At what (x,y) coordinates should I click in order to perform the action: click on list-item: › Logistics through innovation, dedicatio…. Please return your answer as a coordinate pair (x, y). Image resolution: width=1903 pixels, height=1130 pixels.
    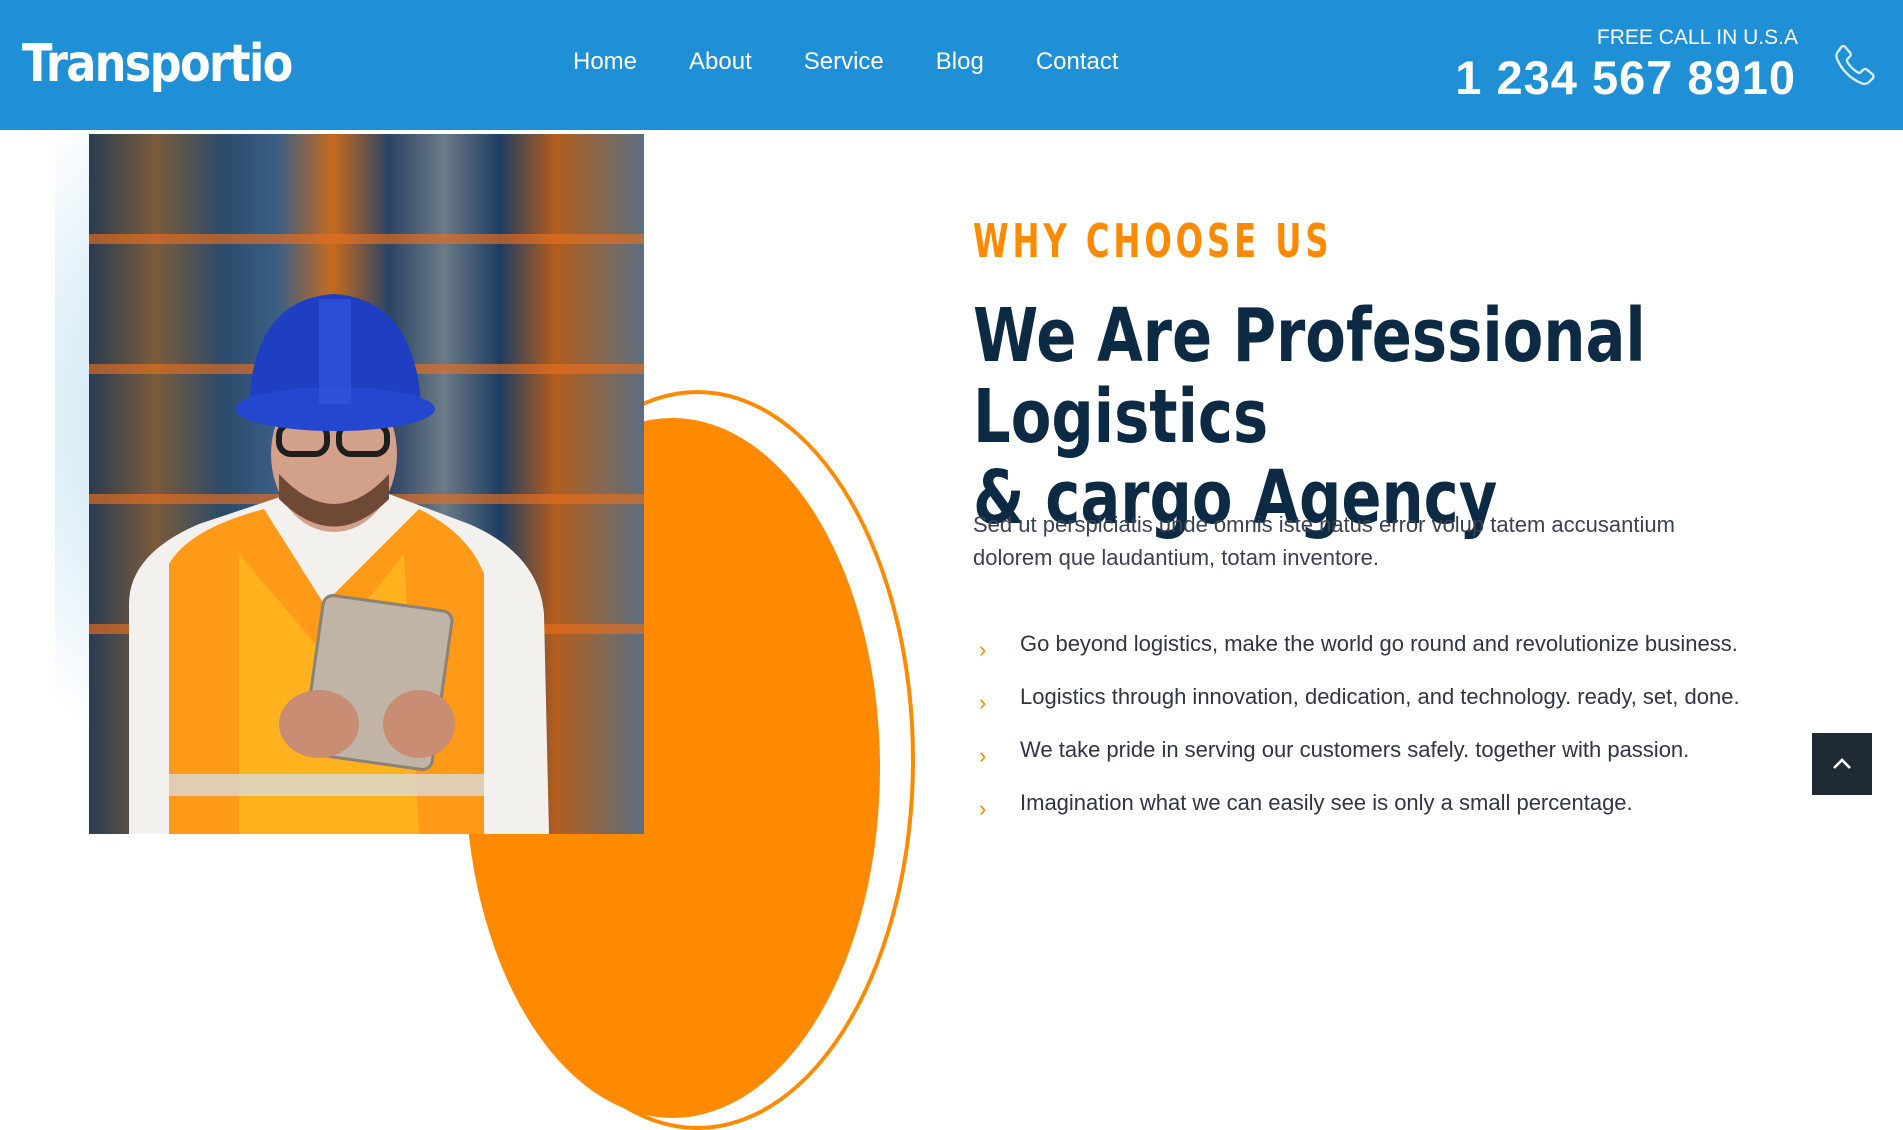
    Looking at the image, I should click on (1356, 707).